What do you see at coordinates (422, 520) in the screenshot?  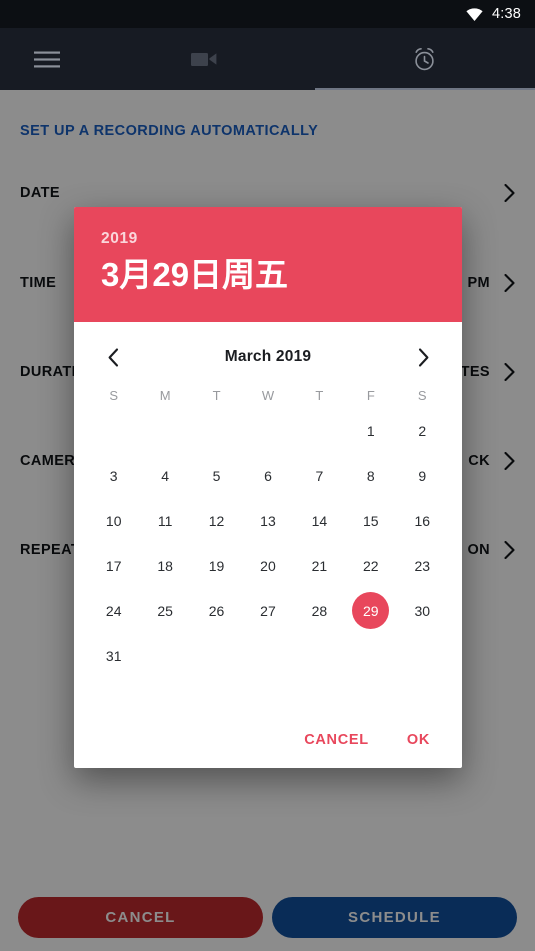 I see `calendar-day-16: 16` at bounding box center [422, 520].